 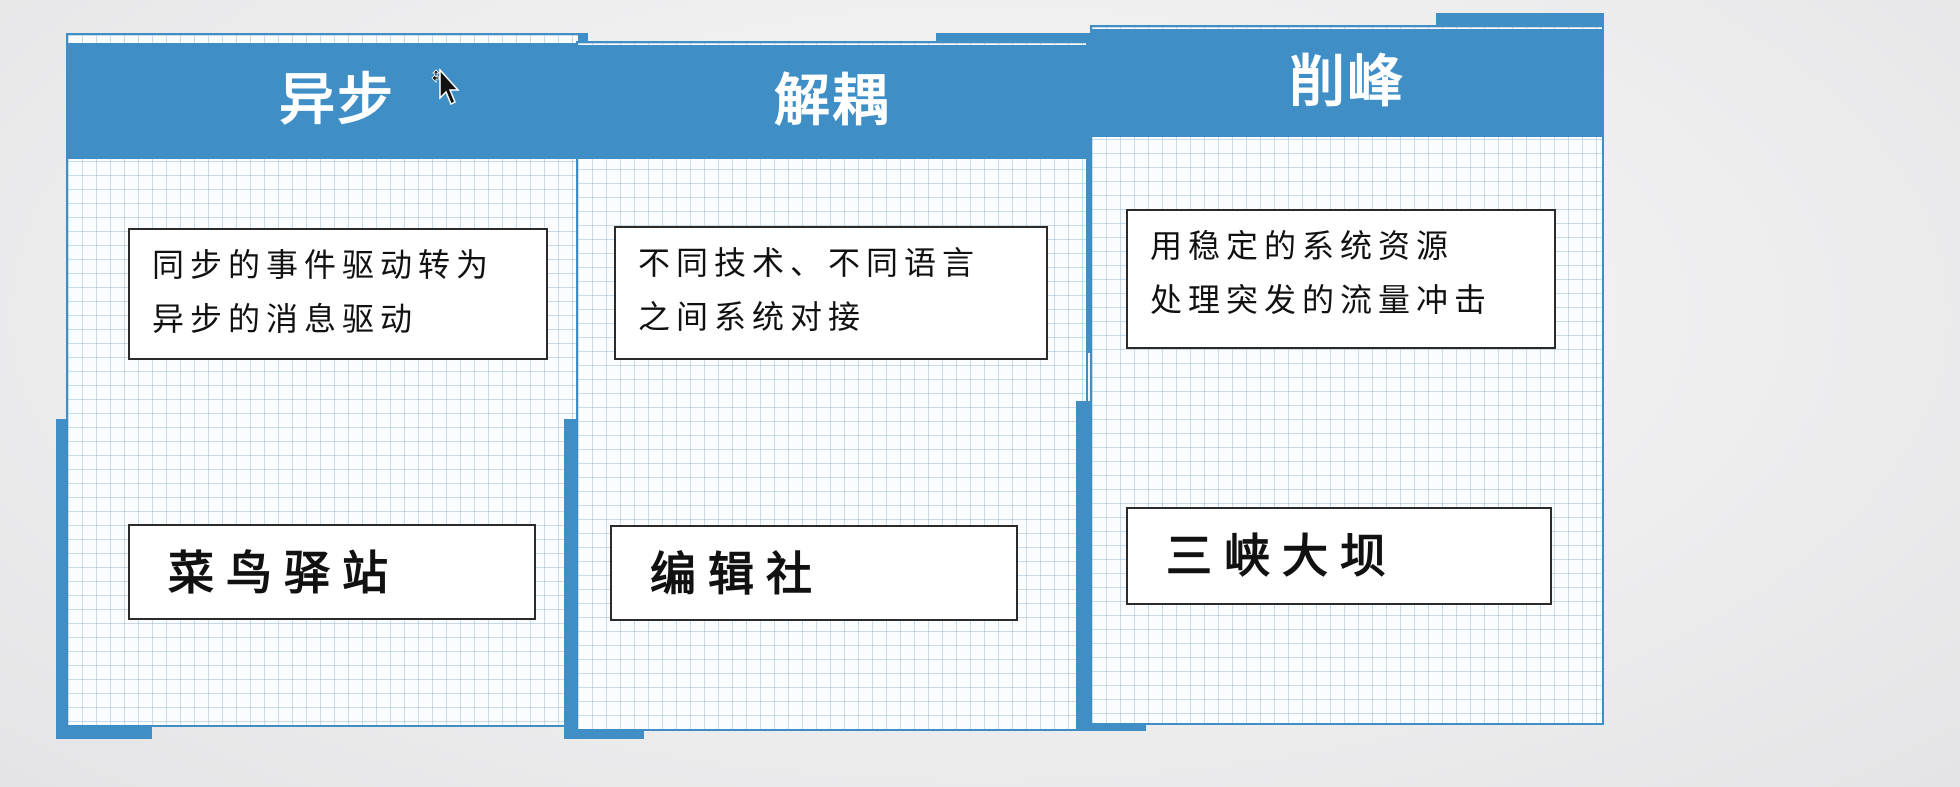 What do you see at coordinates (1321, 273) in the screenshot?
I see `card-description: 用稳定的系统资源 处理突发的流量冲击` at bounding box center [1321, 273].